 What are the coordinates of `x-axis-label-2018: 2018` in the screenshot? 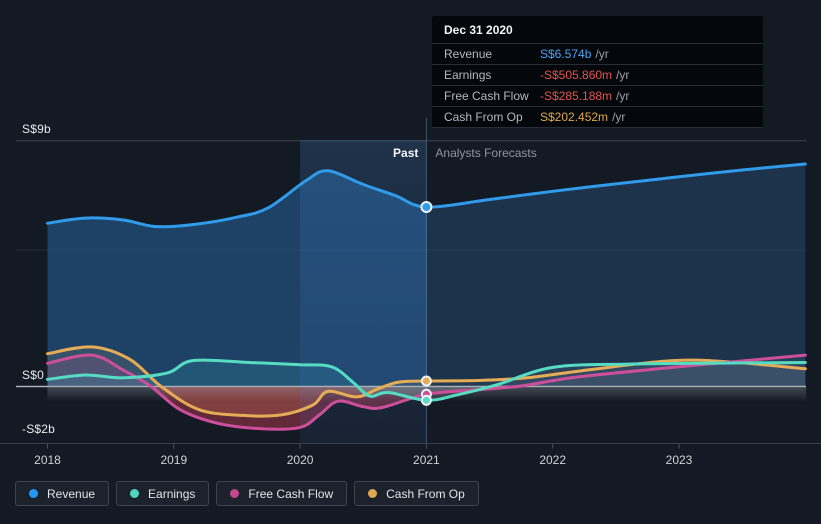 It's located at (47, 460).